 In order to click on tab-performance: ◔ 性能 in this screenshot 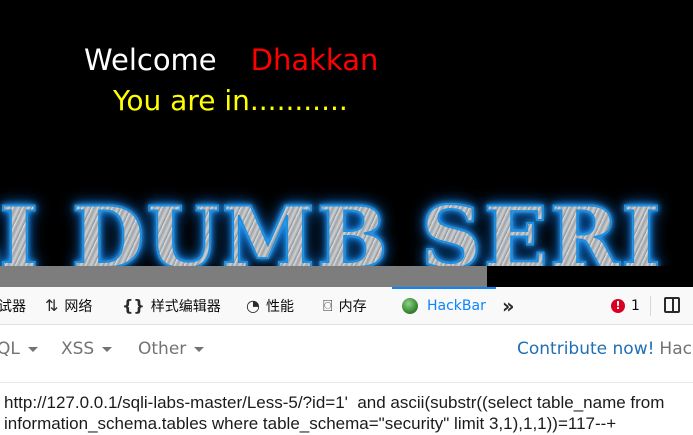, I will do `click(270, 305)`.